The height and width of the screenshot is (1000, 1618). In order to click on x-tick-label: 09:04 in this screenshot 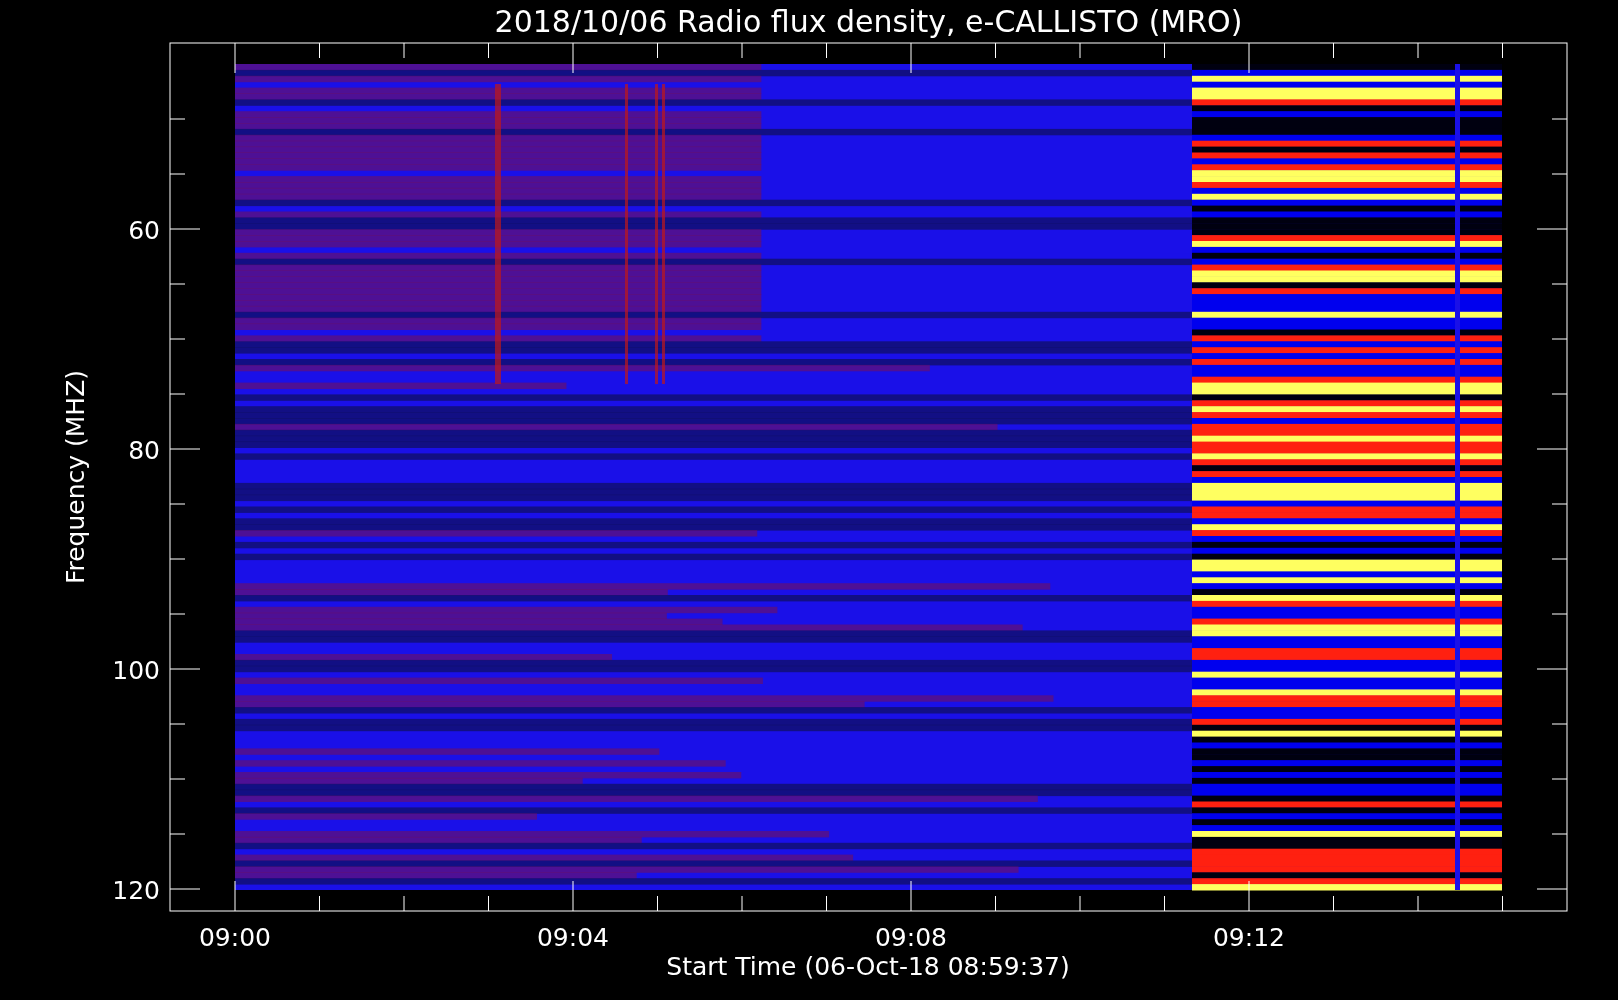, I will do `click(573, 937)`.